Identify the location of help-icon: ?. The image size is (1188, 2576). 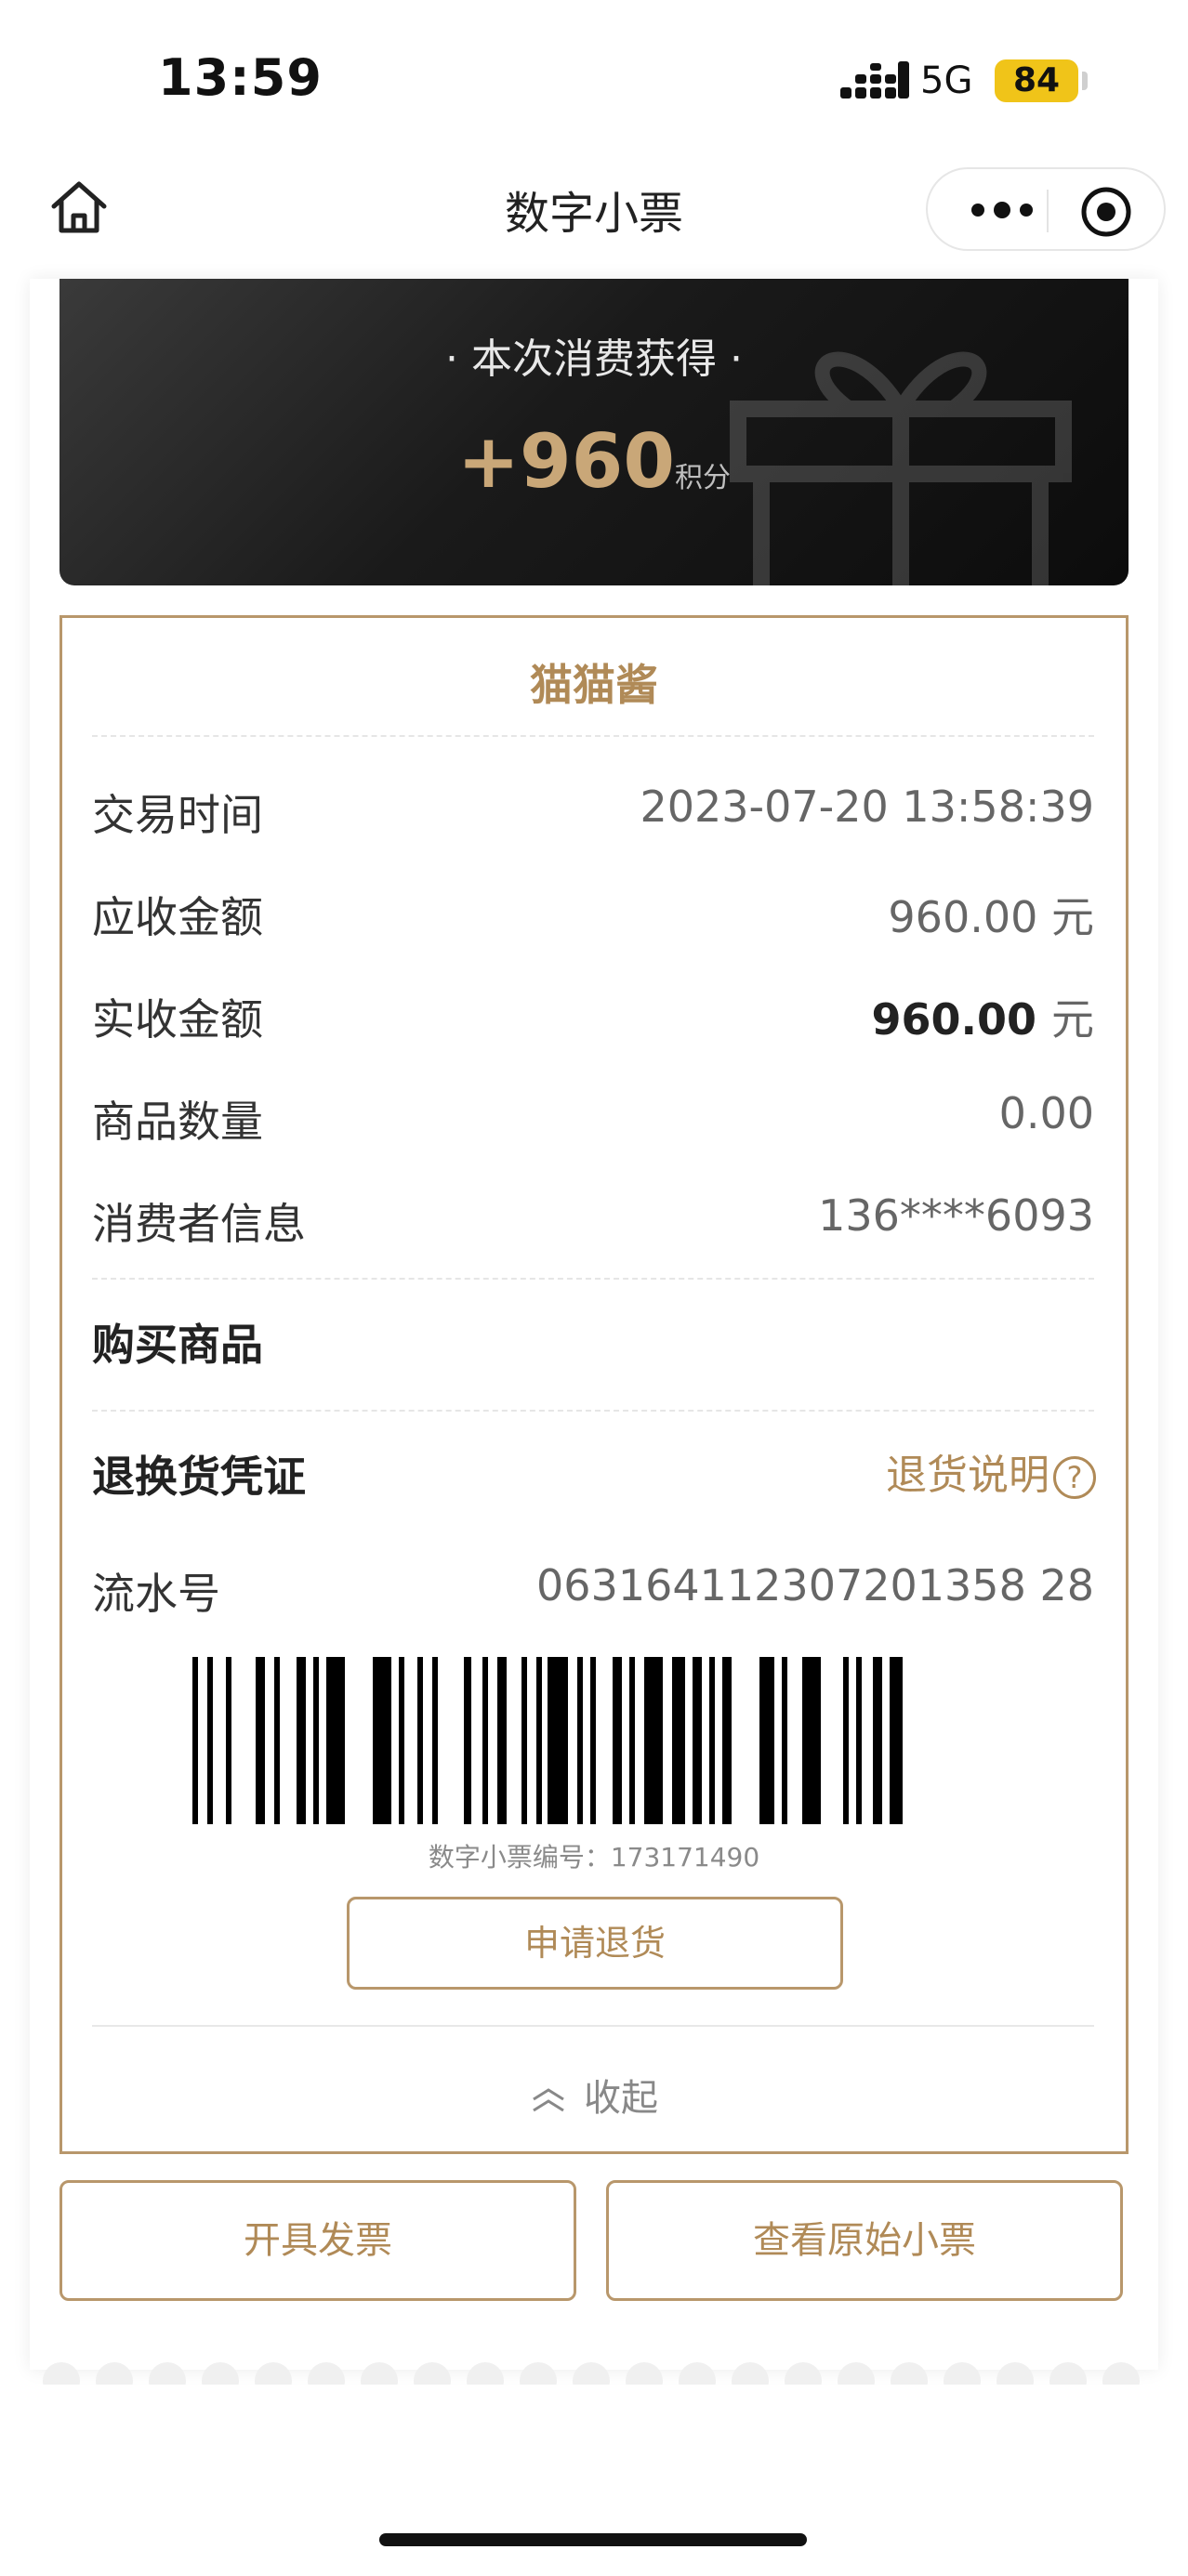
(1074, 1477).